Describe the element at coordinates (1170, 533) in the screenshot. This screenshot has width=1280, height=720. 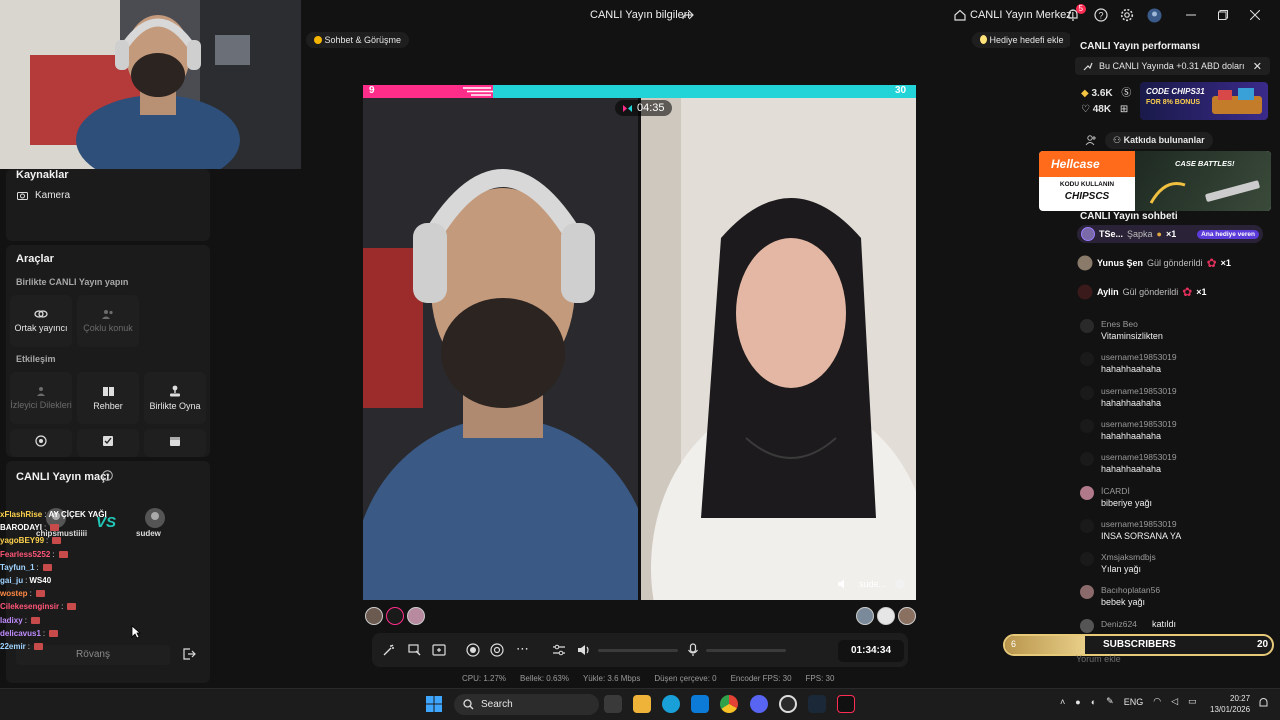
I see `chat-message: username19853019 INSA SORSANA YA` at that location.